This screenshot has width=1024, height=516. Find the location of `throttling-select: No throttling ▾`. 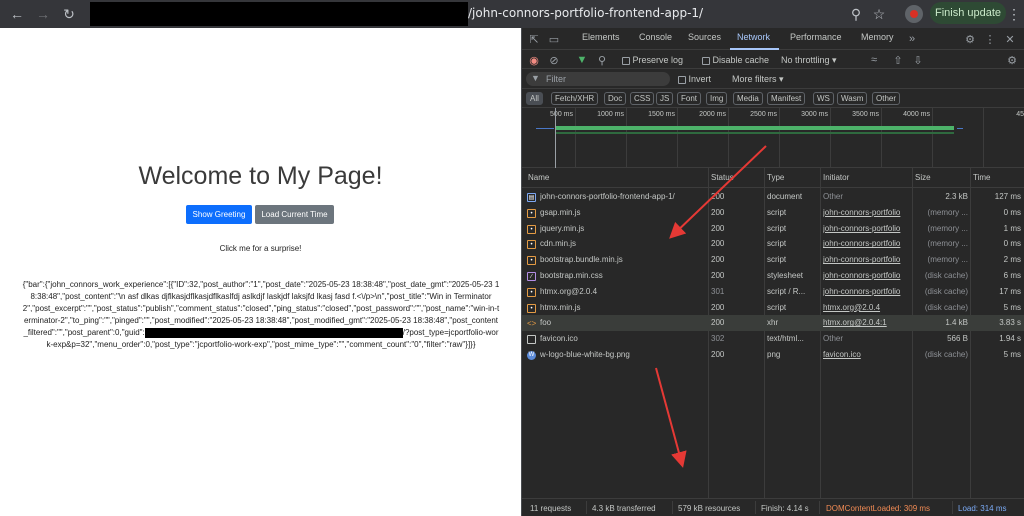

throttling-select: No throttling ▾ is located at coordinates (809, 60).